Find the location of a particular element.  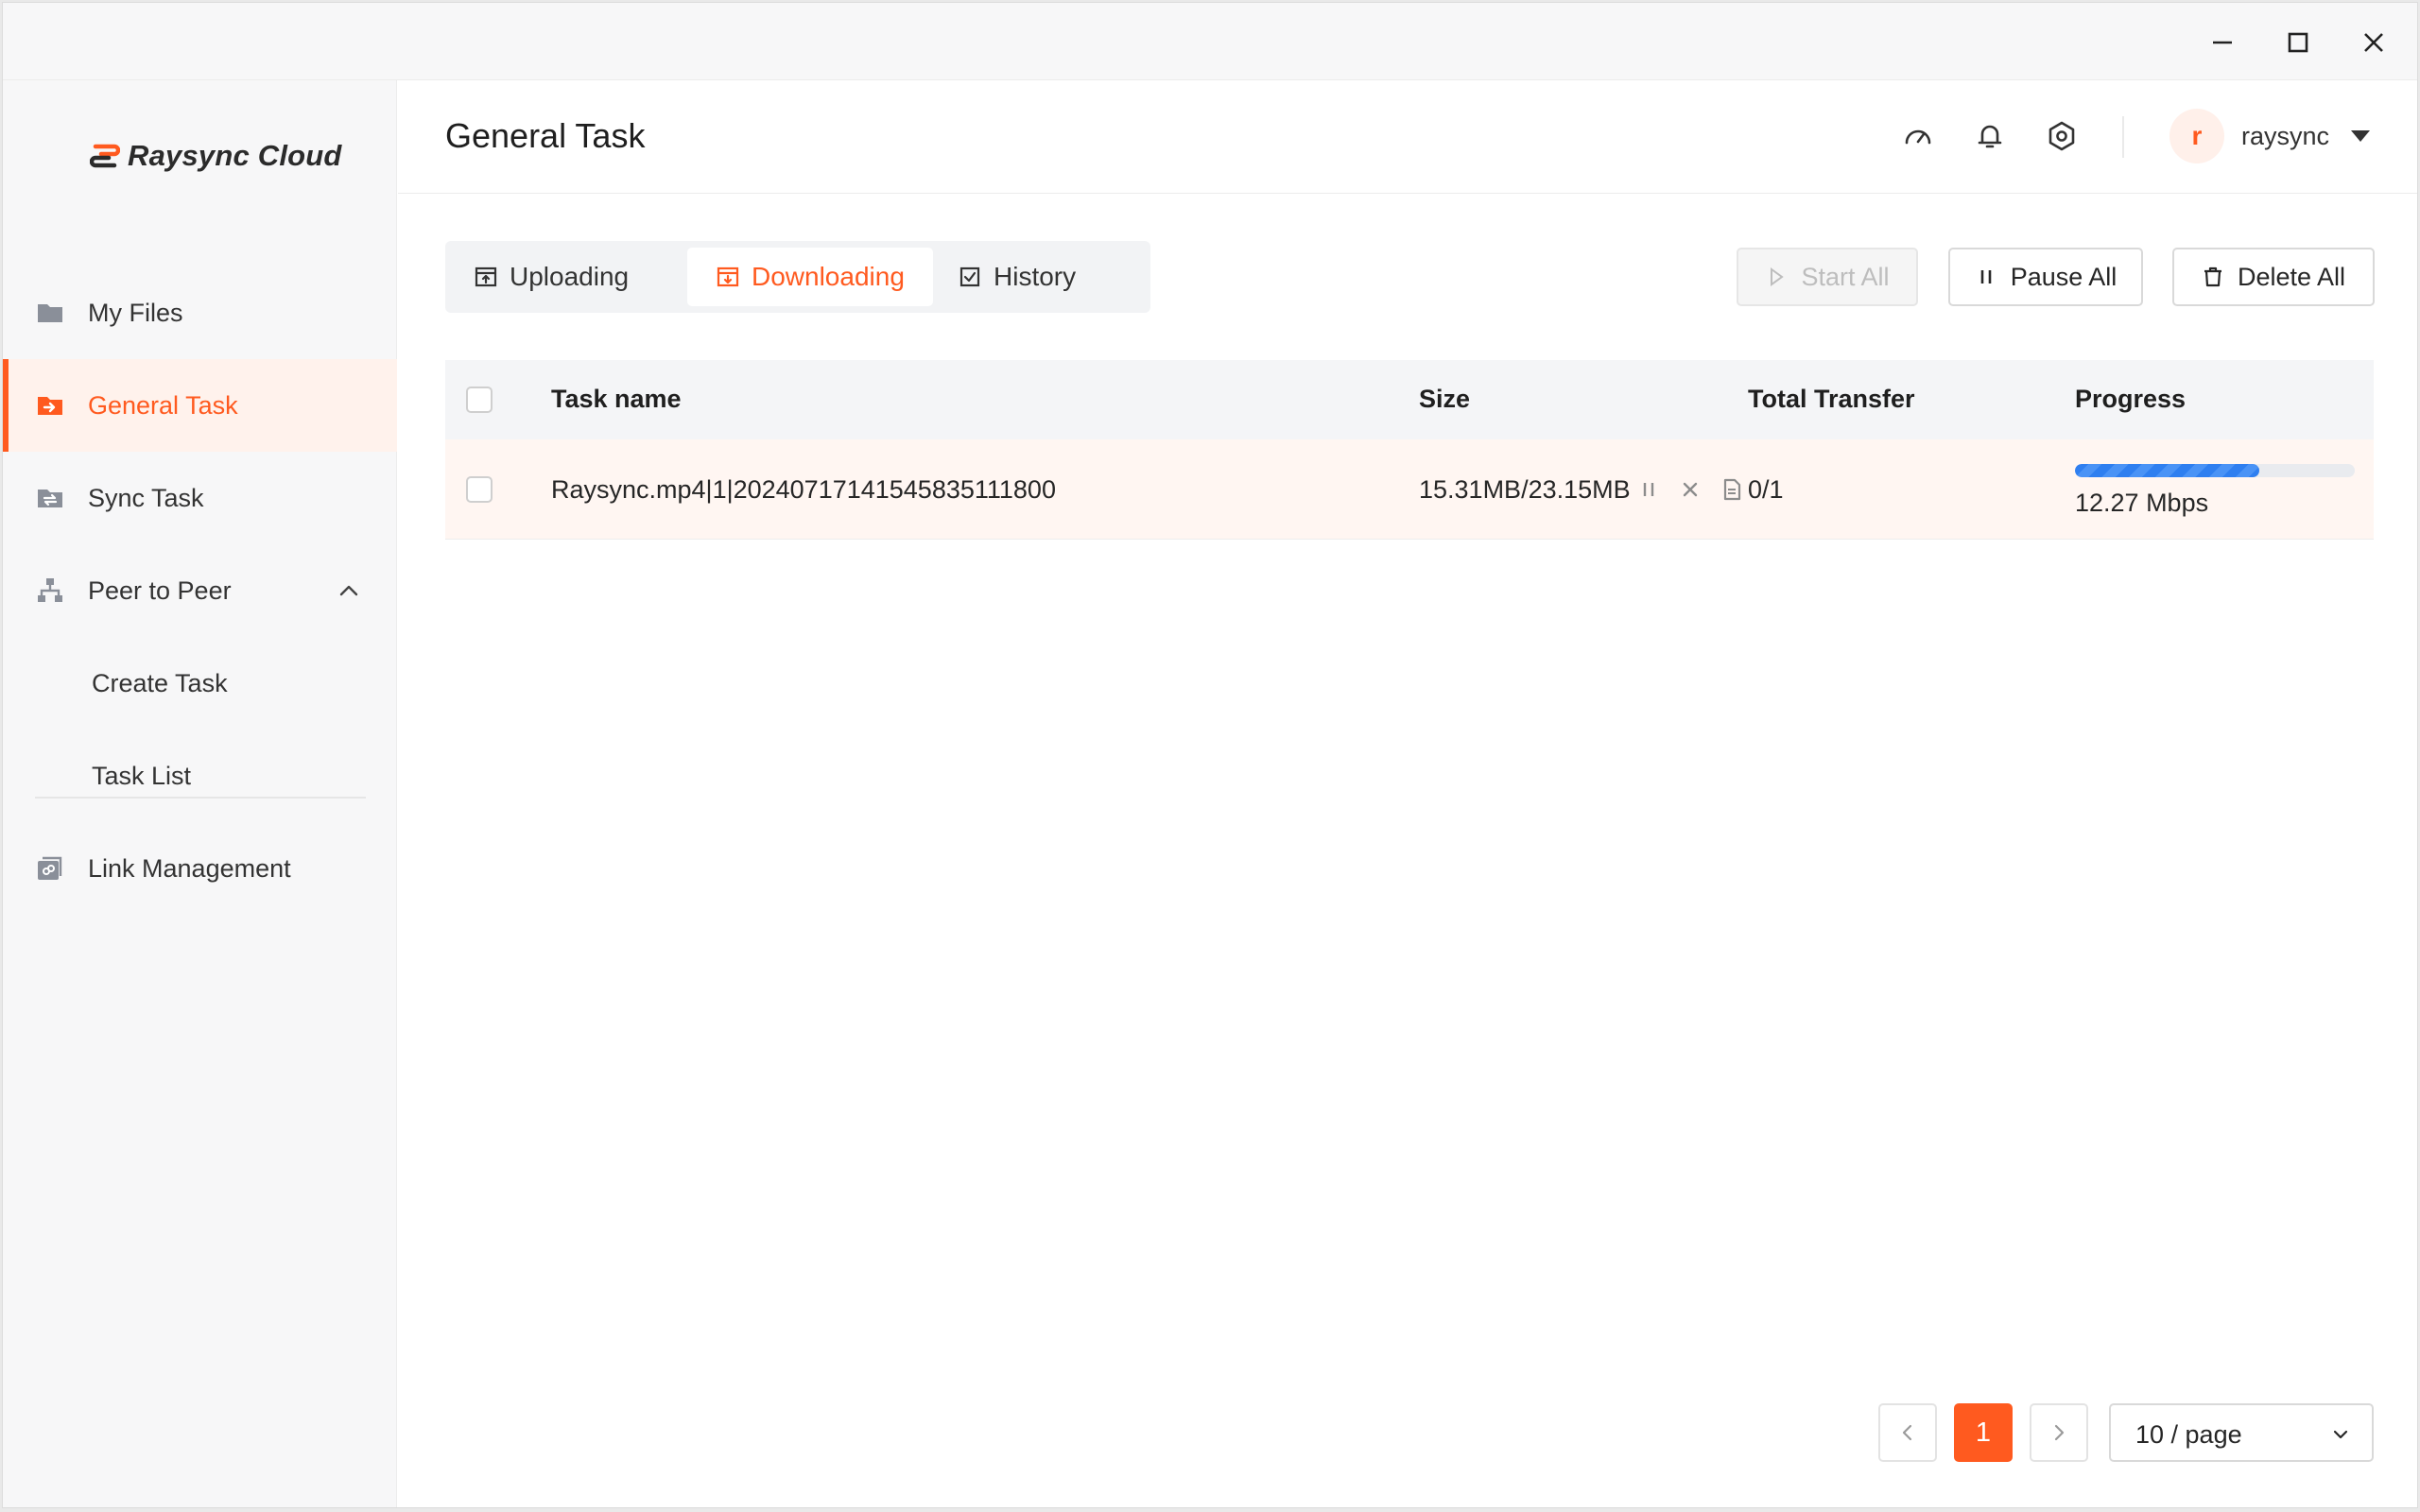

page-size-value: 10 / page is located at coordinates (2188, 1434).